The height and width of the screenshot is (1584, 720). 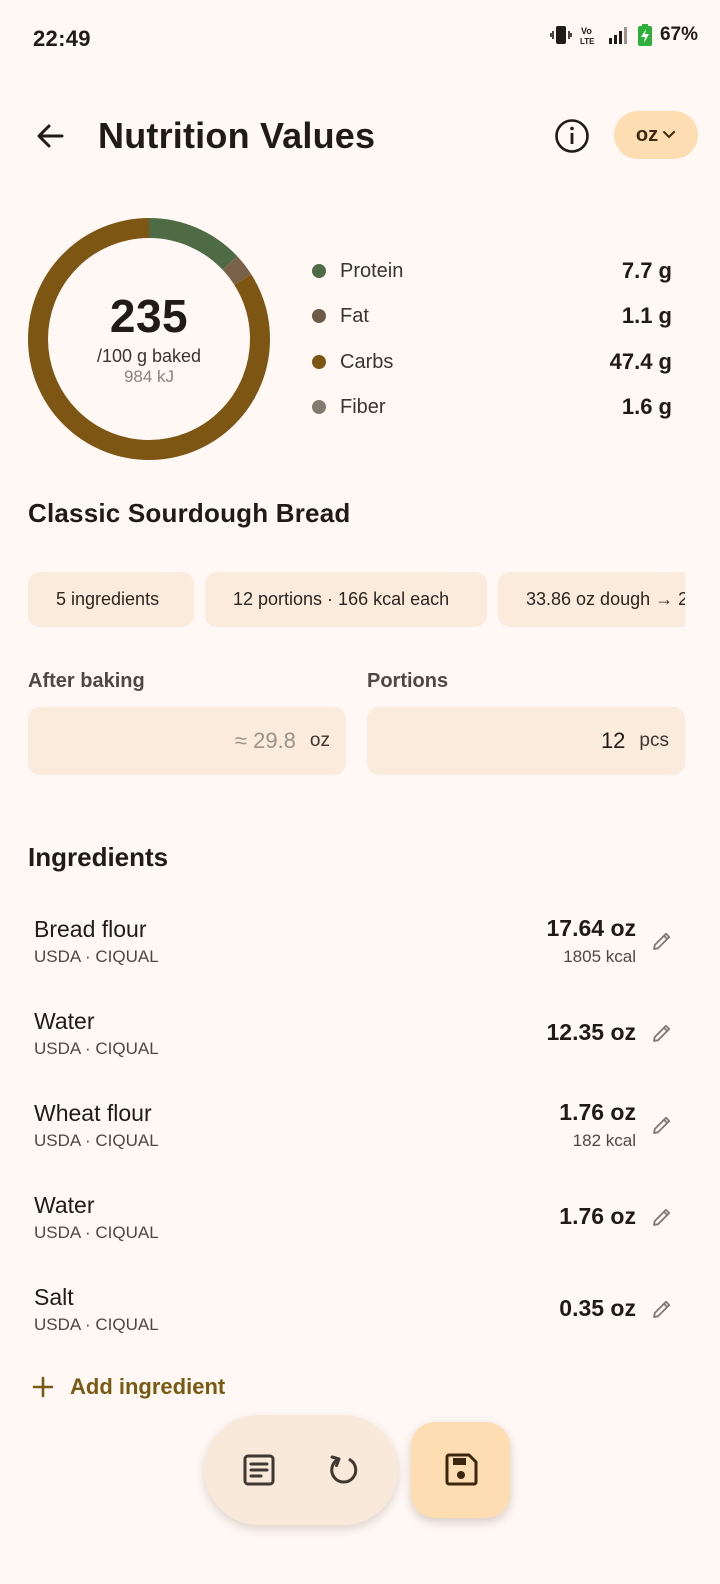 What do you see at coordinates (319, 407) in the screenshot?
I see `fiber-dot` at bounding box center [319, 407].